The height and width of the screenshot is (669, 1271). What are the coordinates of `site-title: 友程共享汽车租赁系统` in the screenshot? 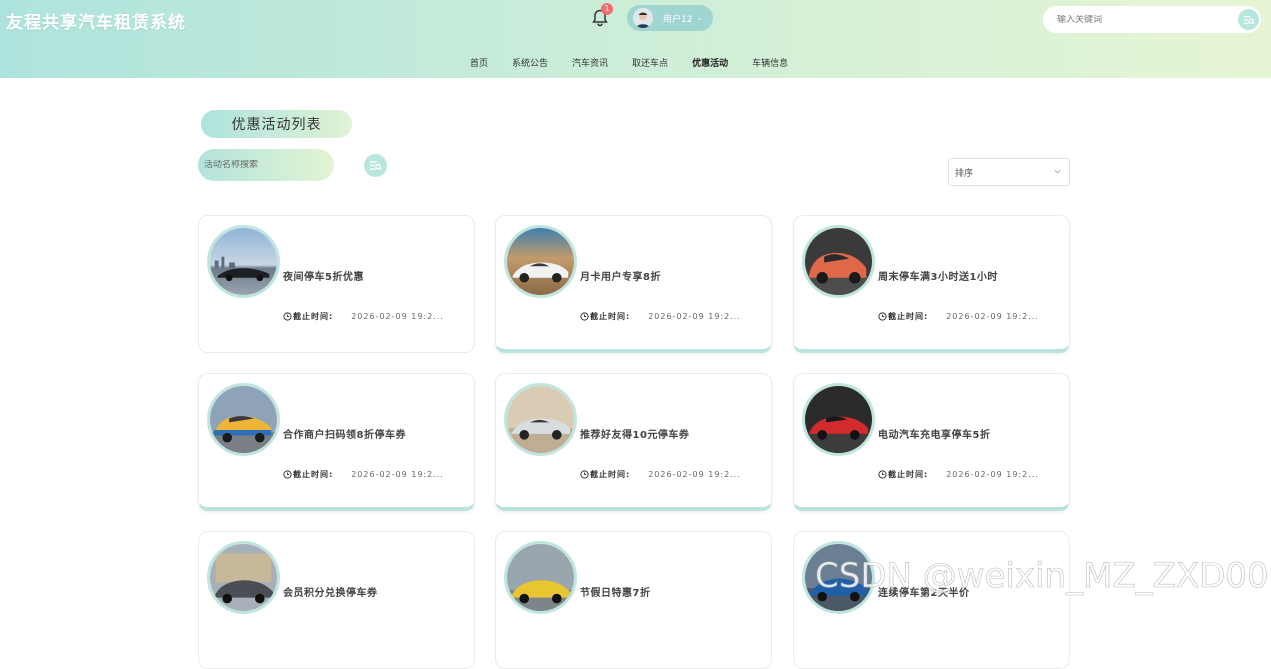 It's located at (96, 23).